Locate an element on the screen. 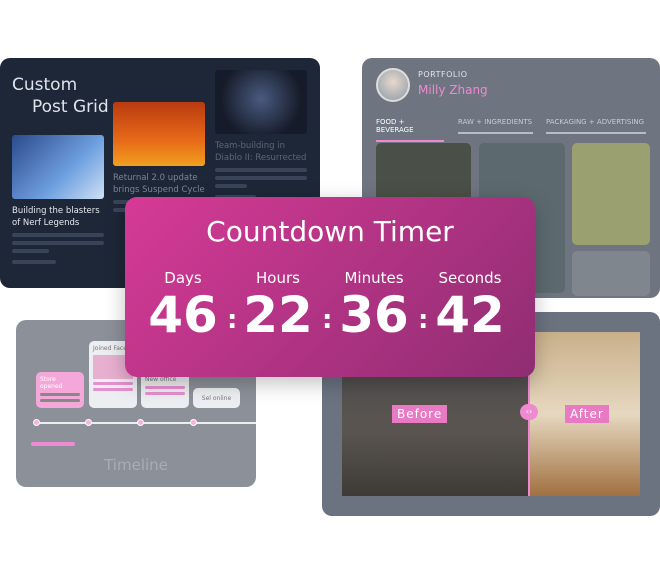  post-caption: Returnal 2.0 update brings Suspend Cycle is located at coordinates (159, 184).